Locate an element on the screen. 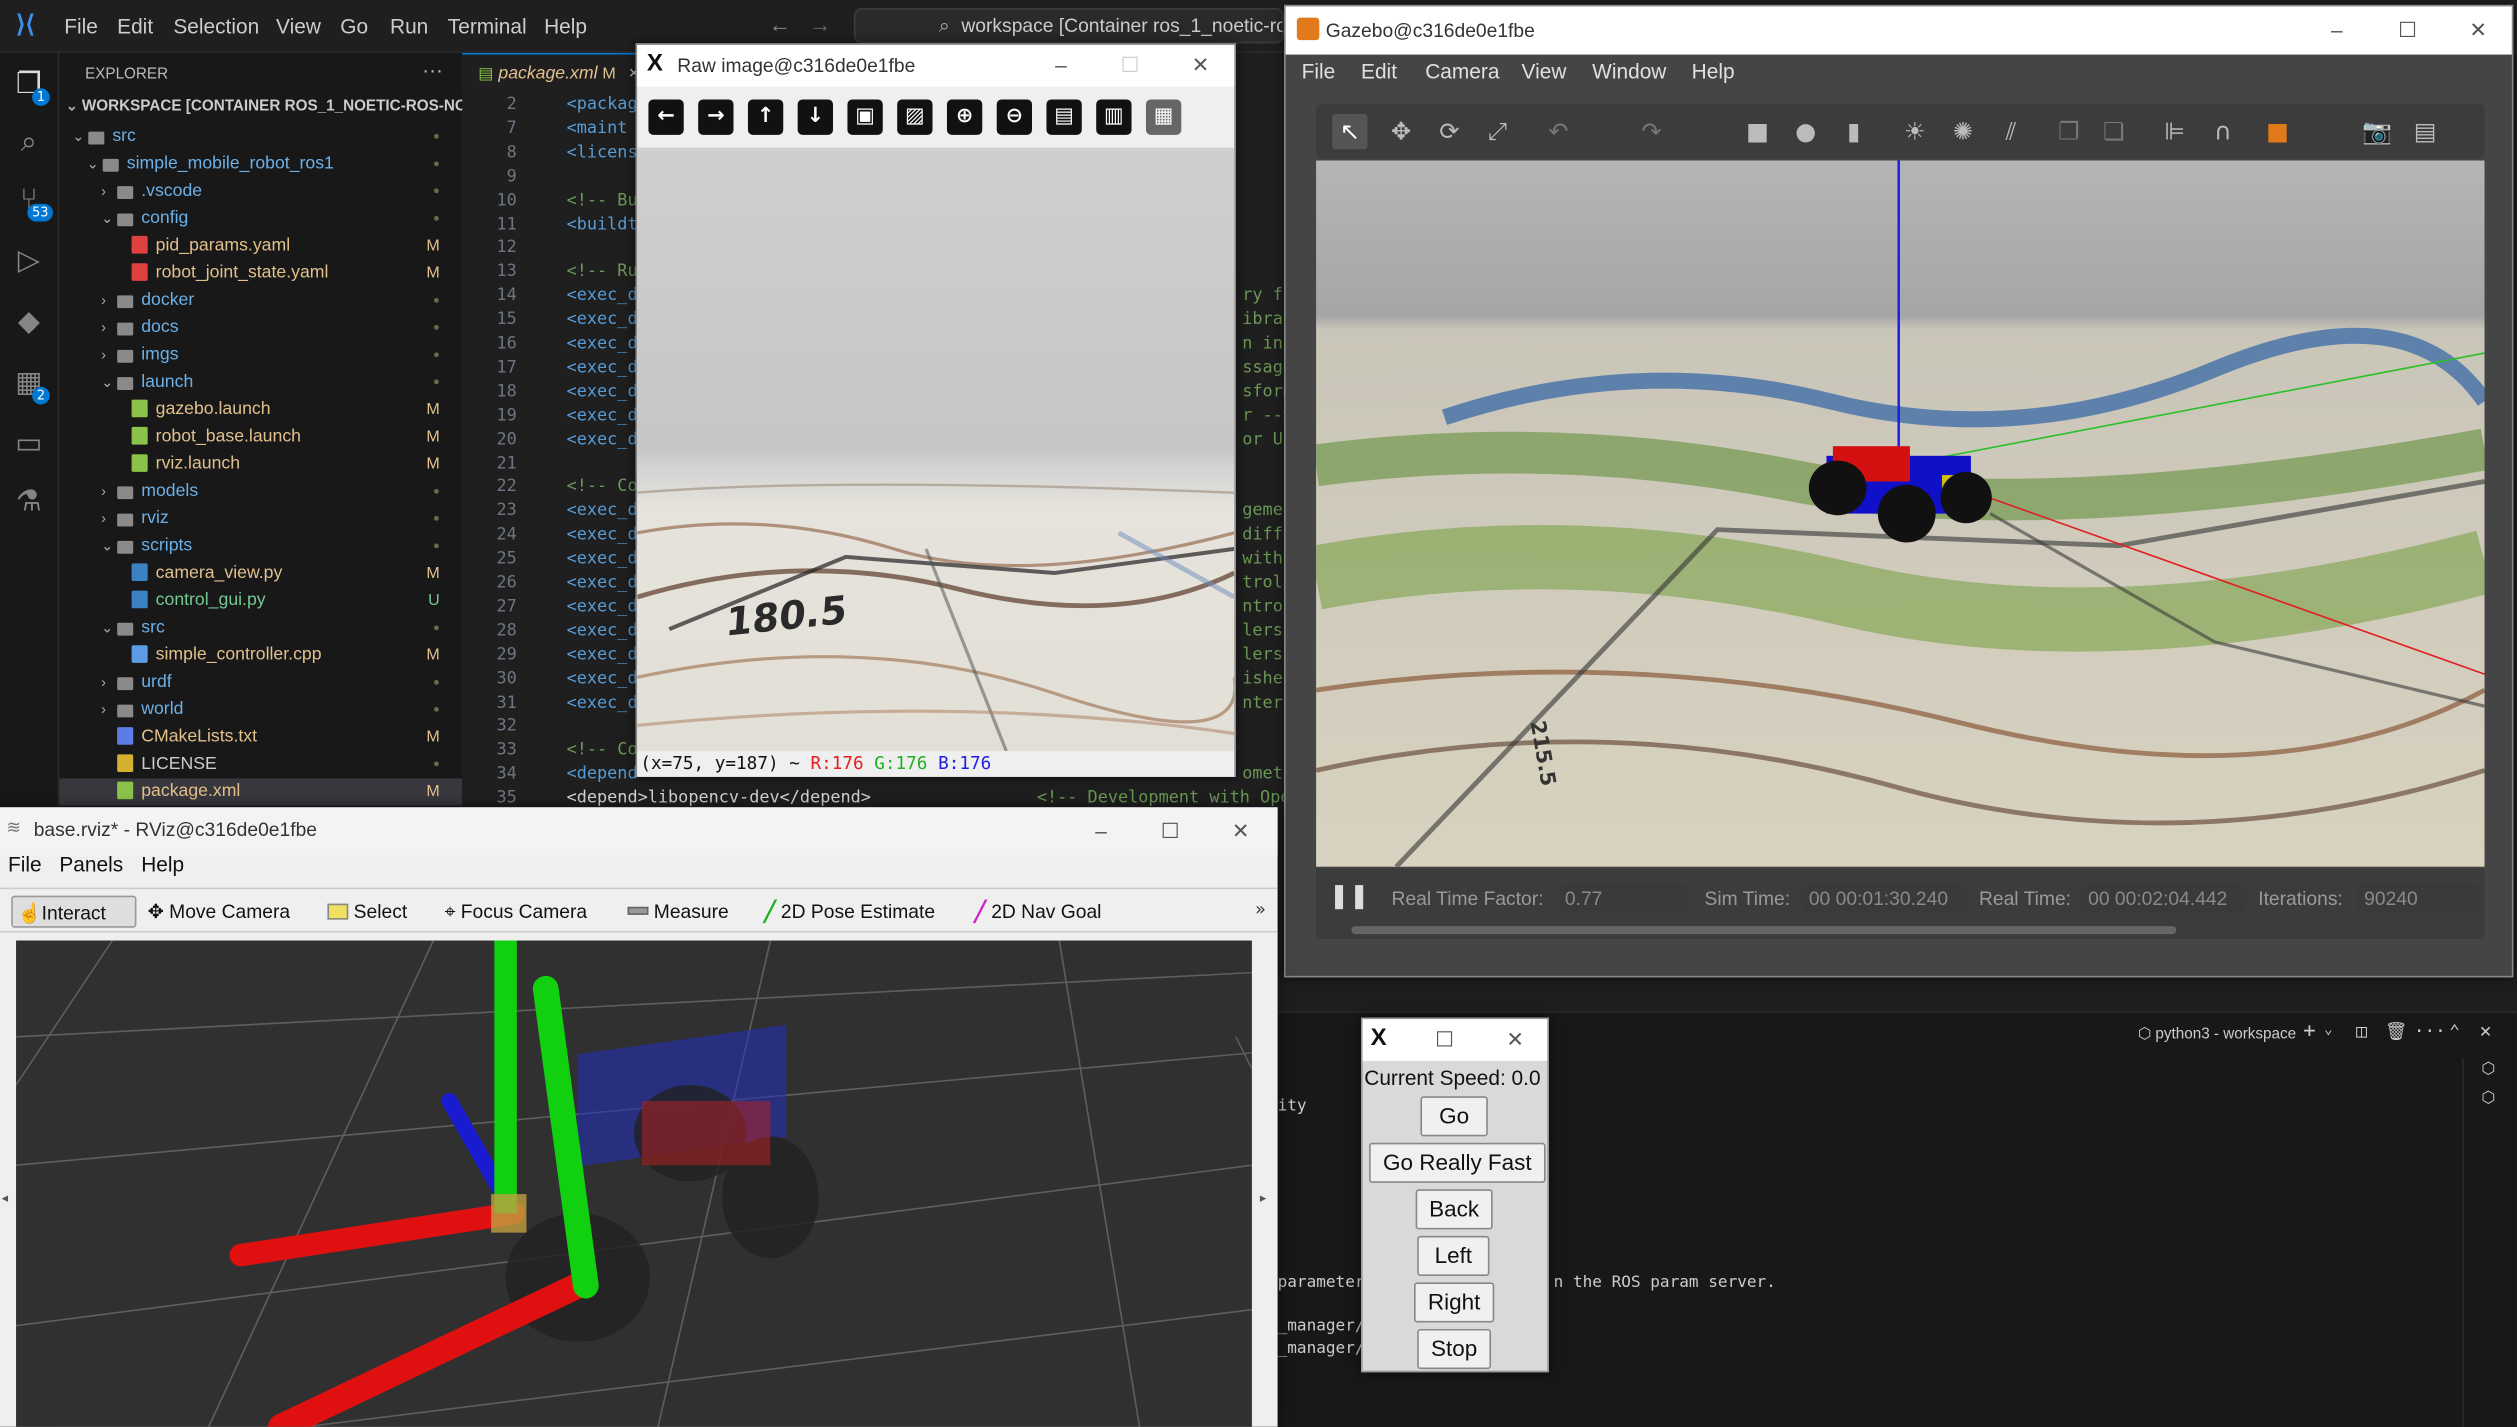 Image resolution: width=2517 pixels, height=1427 pixels. tool-move-camera: ✥ Move Camera is located at coordinates (219, 912).